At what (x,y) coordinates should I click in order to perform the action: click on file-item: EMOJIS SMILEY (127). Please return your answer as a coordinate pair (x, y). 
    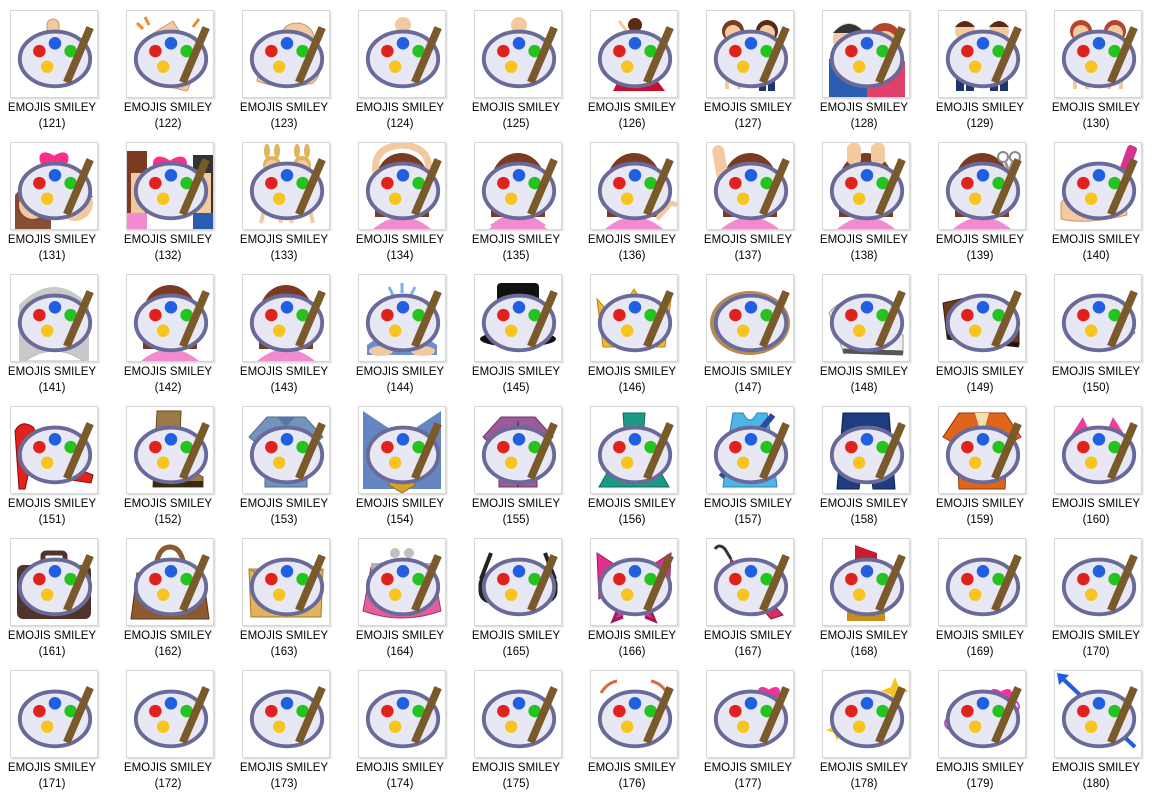
    Looking at the image, I should click on (756, 68).